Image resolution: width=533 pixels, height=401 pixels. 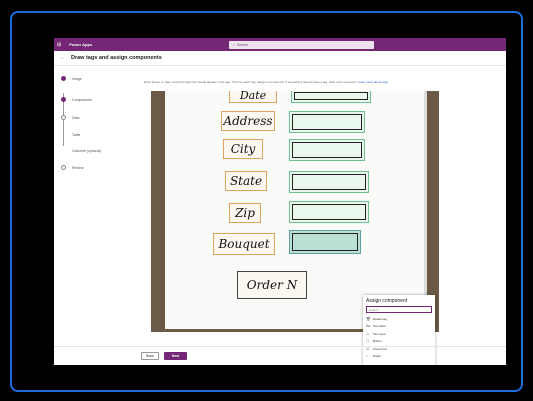 What do you see at coordinates (301, 44) in the screenshot?
I see `global-search-input: ⌕ Search` at bounding box center [301, 44].